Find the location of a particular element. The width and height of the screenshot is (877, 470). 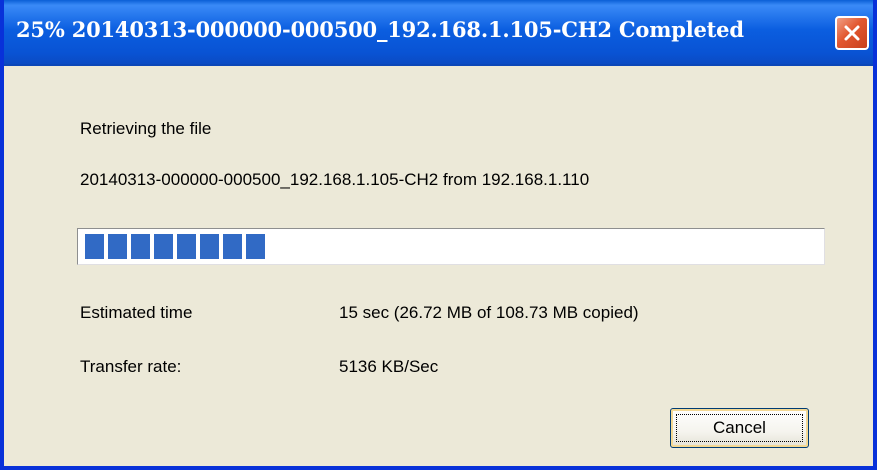

close-icon is located at coordinates (852, 33).